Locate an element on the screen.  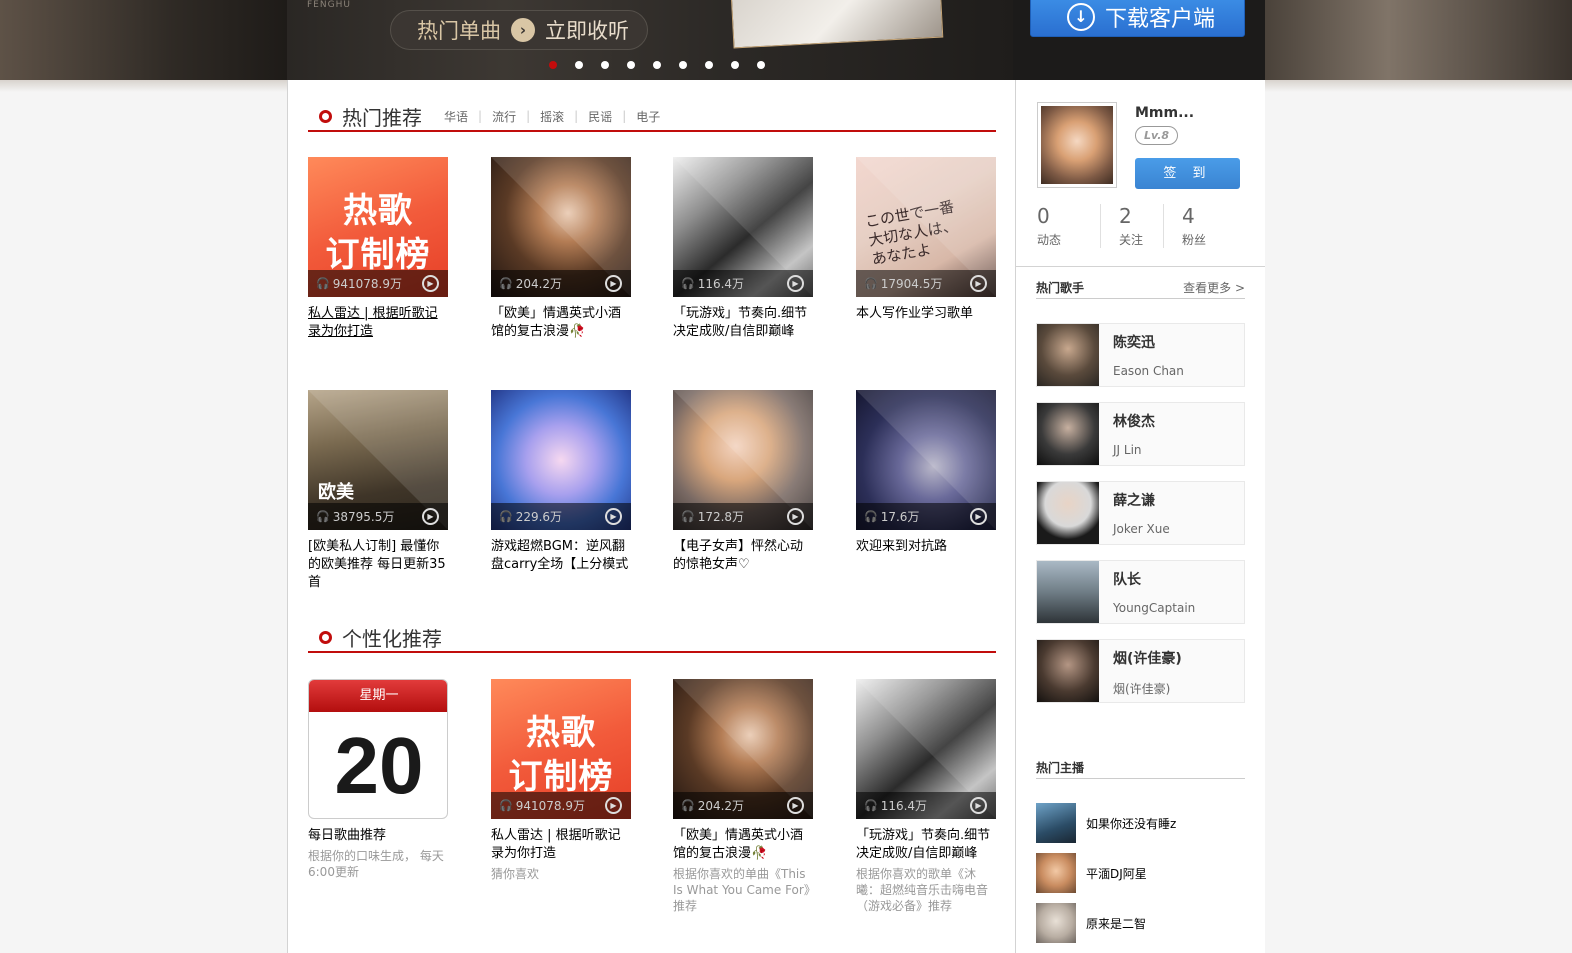
anchor-item: 平湎DJ阿星 is located at coordinates (1140, 873).